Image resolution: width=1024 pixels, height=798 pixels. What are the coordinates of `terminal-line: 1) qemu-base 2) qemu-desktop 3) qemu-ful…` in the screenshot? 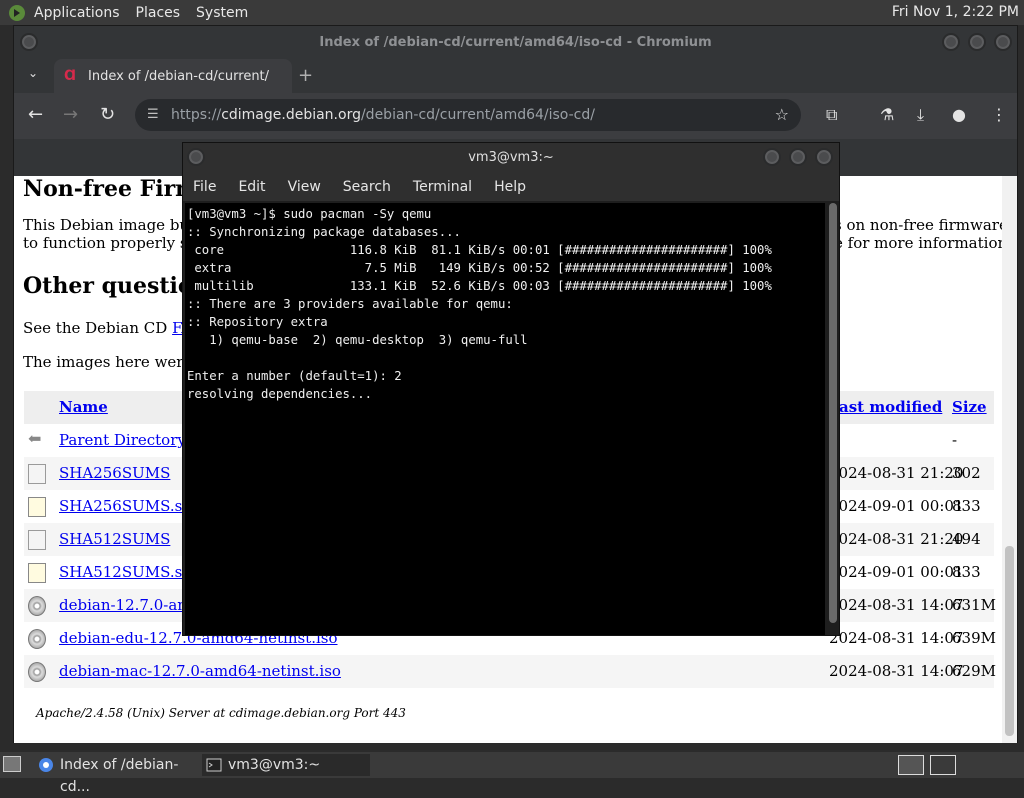 It's located at (357, 340).